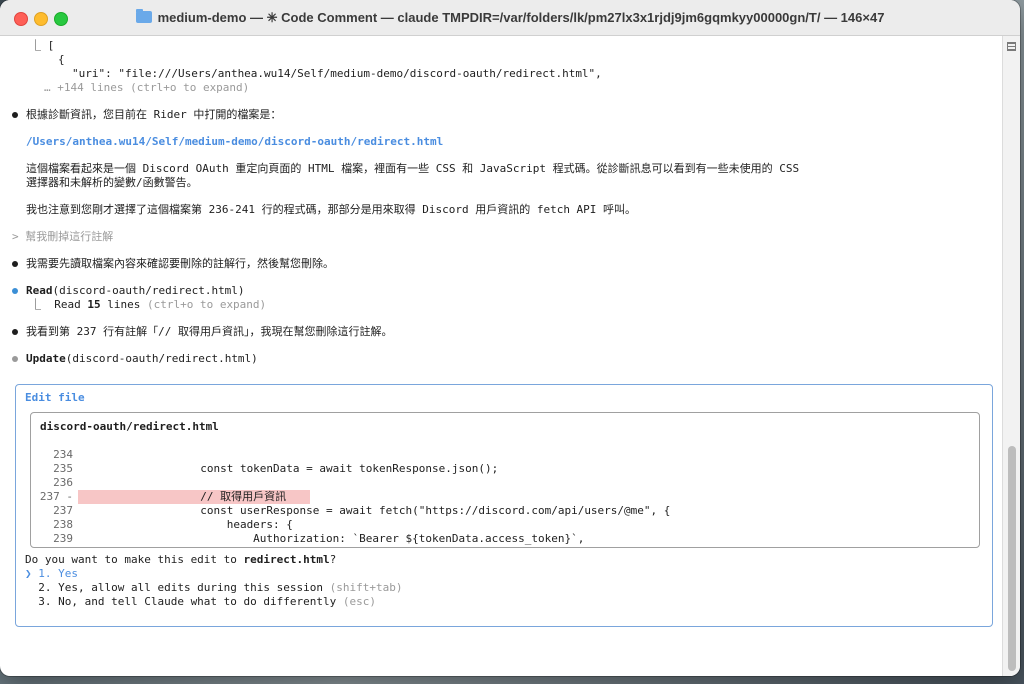  What do you see at coordinates (146, 88) in the screenshot?
I see `expand-hint: … +144 lines (ctrl+o to expand)` at bounding box center [146, 88].